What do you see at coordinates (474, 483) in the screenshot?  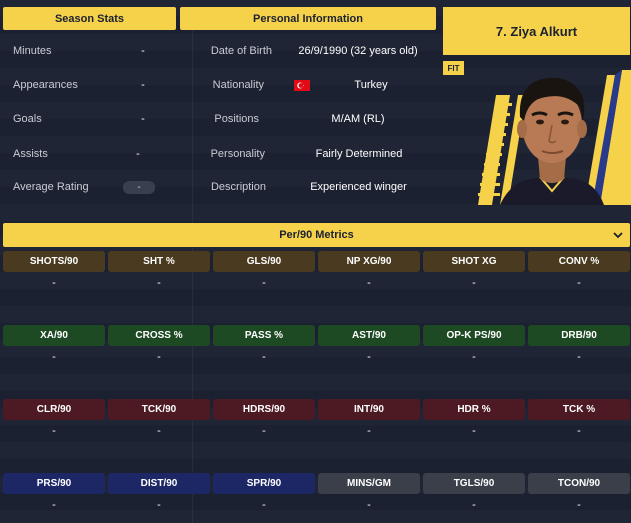 I see `metric-tile-team-goals-per90: TGLS/90` at bounding box center [474, 483].